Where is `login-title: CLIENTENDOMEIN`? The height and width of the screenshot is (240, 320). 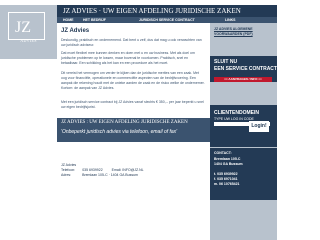 login-title: CLIENTENDOMEIN is located at coordinates (236, 113).